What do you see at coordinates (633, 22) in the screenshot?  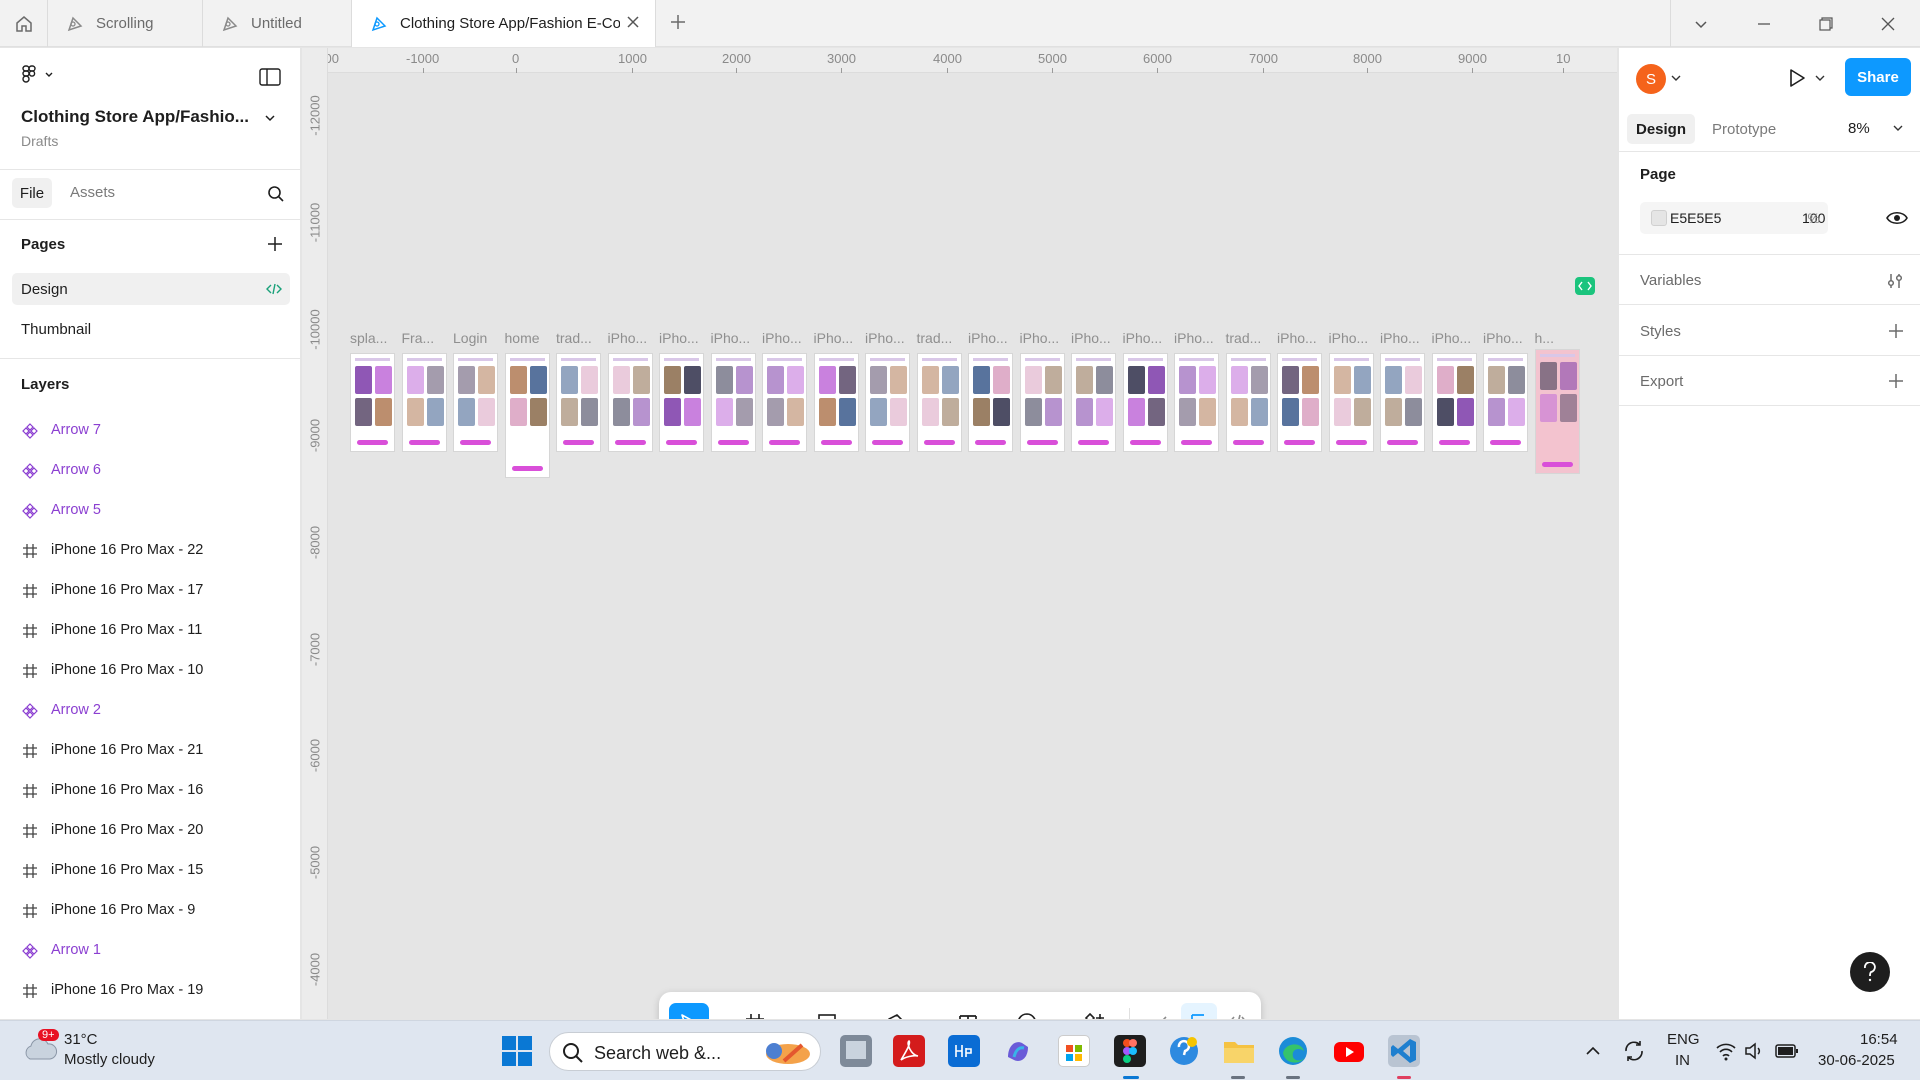 I see `close-tab-icon` at bounding box center [633, 22].